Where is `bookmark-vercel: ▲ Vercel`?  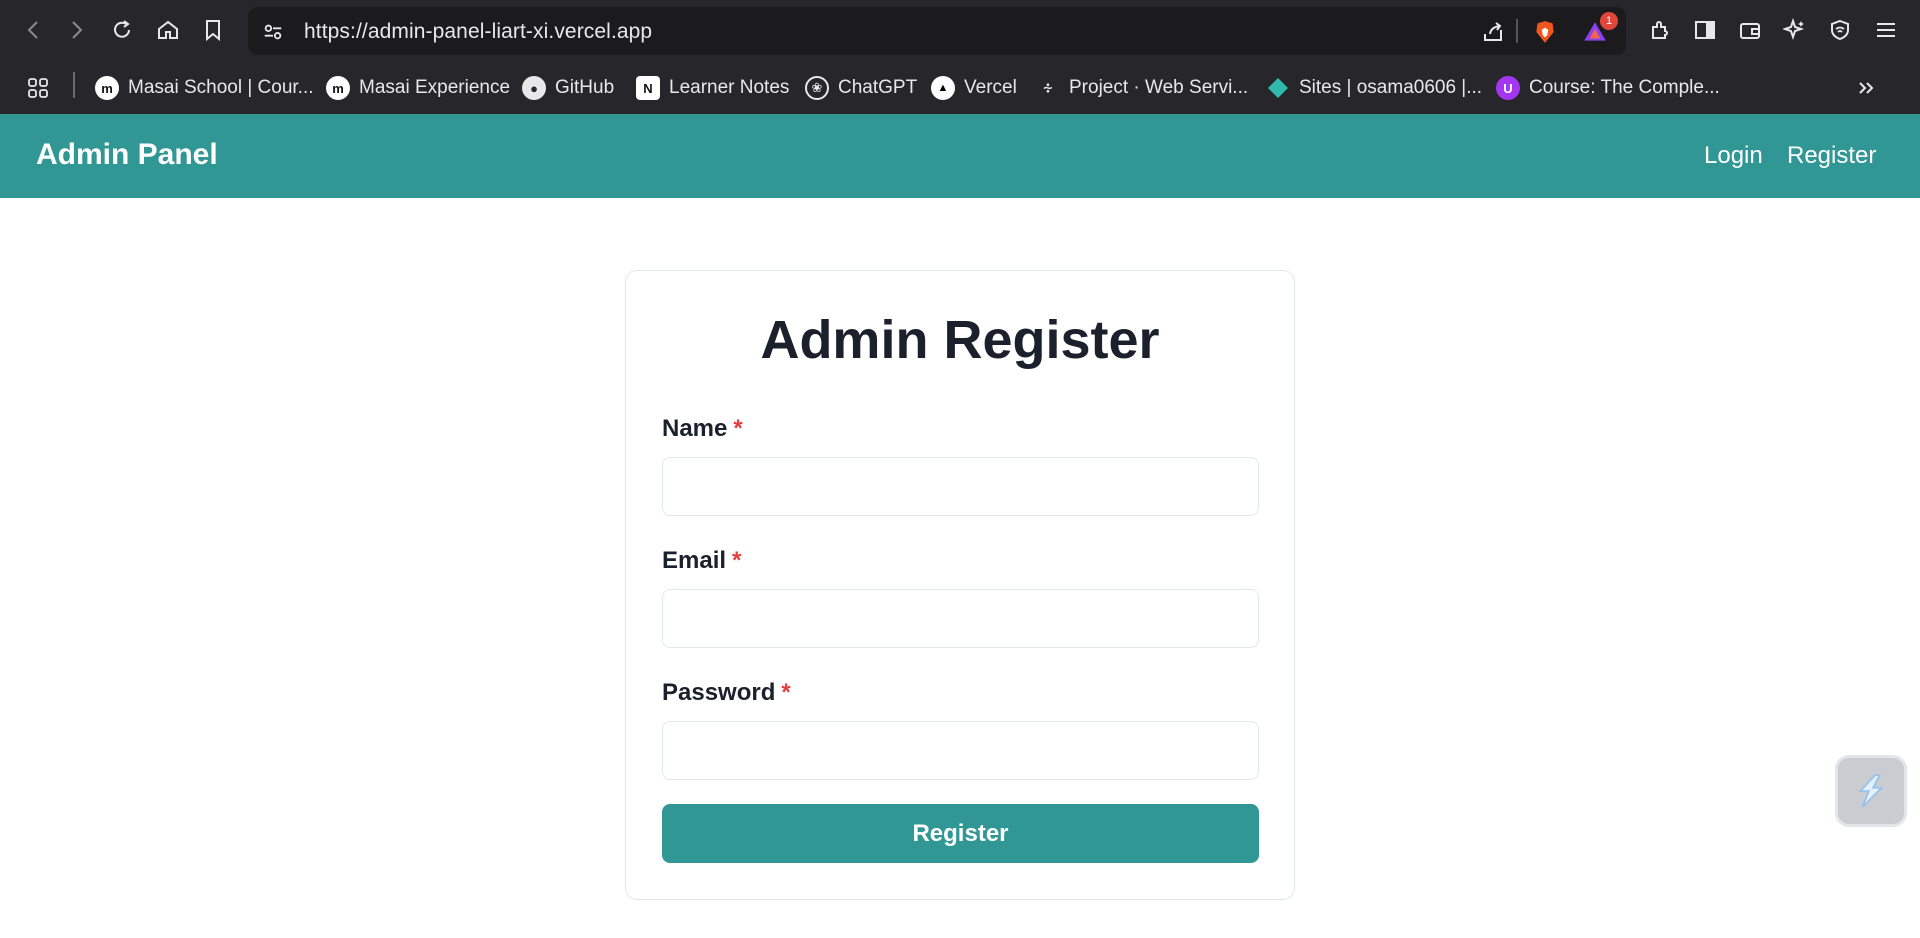 bookmark-vercel: ▲ Vercel is located at coordinates (974, 88).